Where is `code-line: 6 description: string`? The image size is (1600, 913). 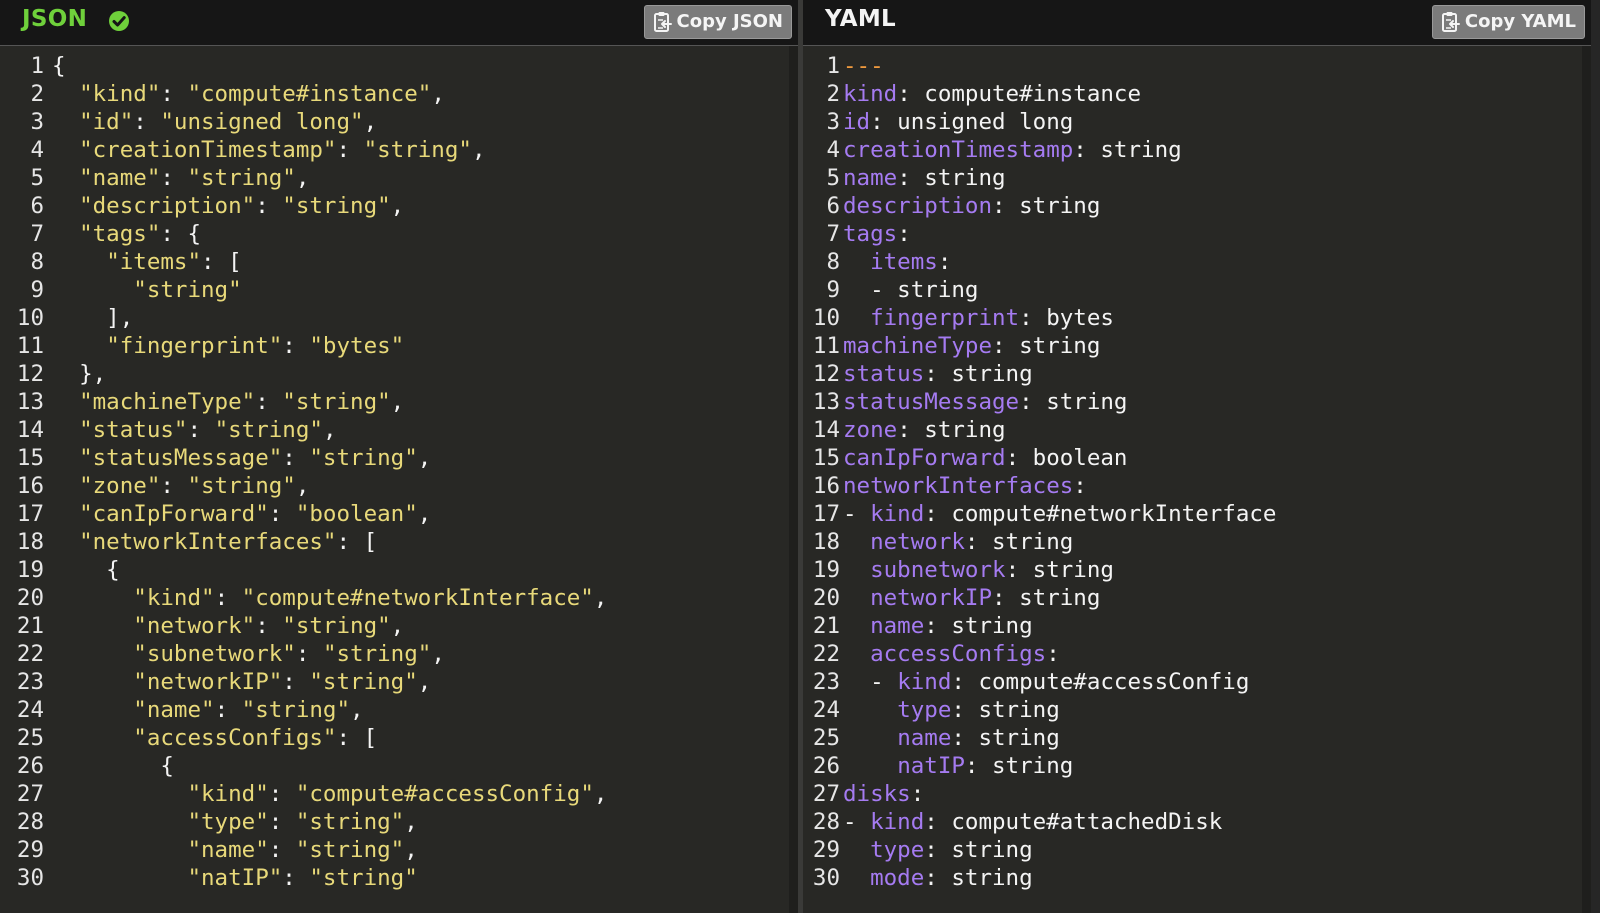
code-line: 6 description: string is located at coordinates (1192, 206).